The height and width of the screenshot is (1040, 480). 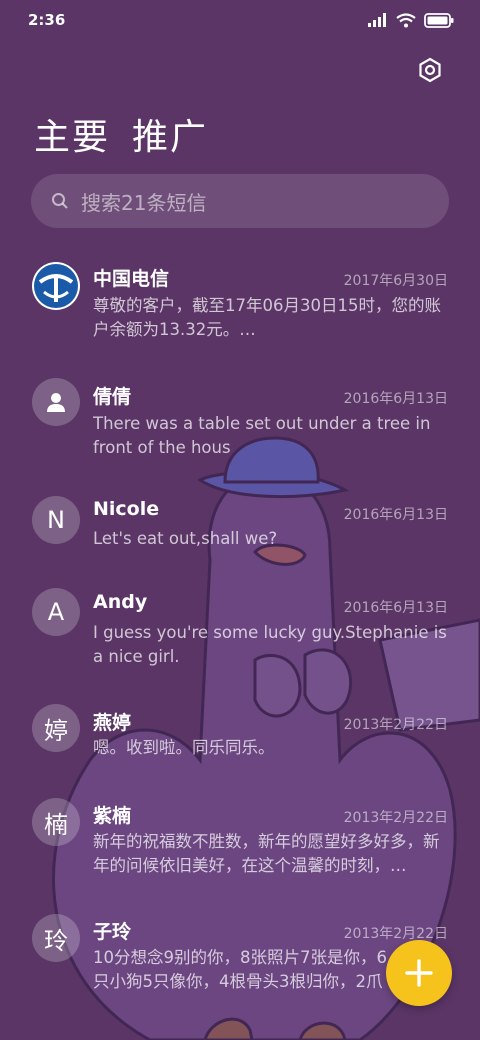 I want to click on avatar: 婷, so click(x=56, y=728).